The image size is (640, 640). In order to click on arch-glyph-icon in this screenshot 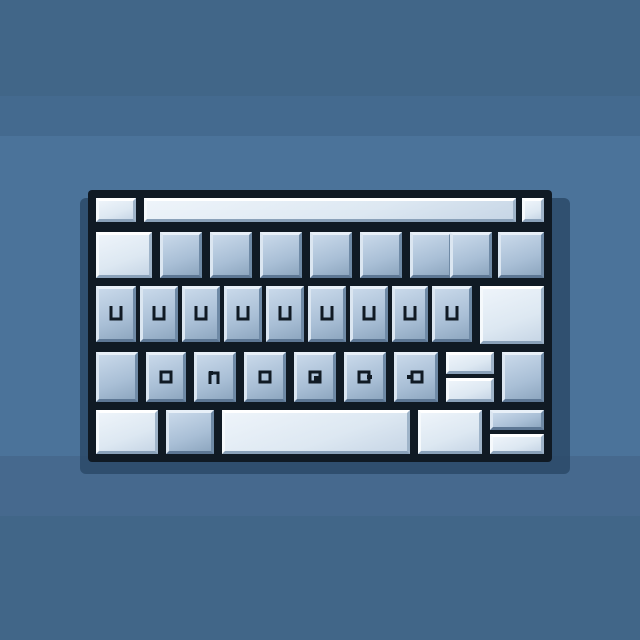, I will do `click(214, 377)`.